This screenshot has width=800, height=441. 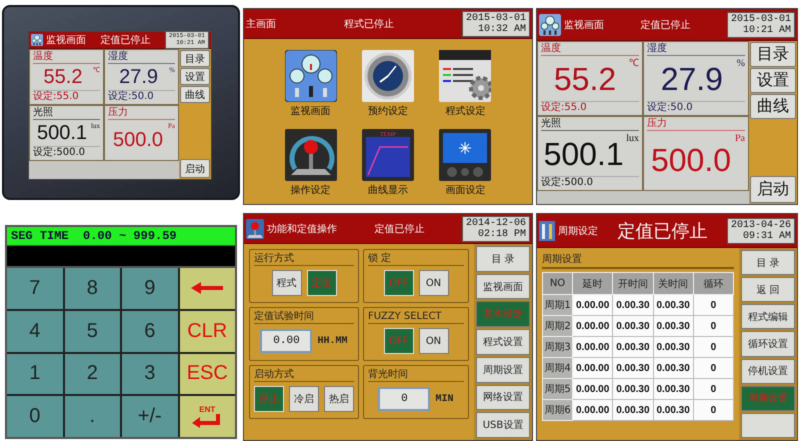 I want to click on digit-key: 7, so click(x=34, y=288).